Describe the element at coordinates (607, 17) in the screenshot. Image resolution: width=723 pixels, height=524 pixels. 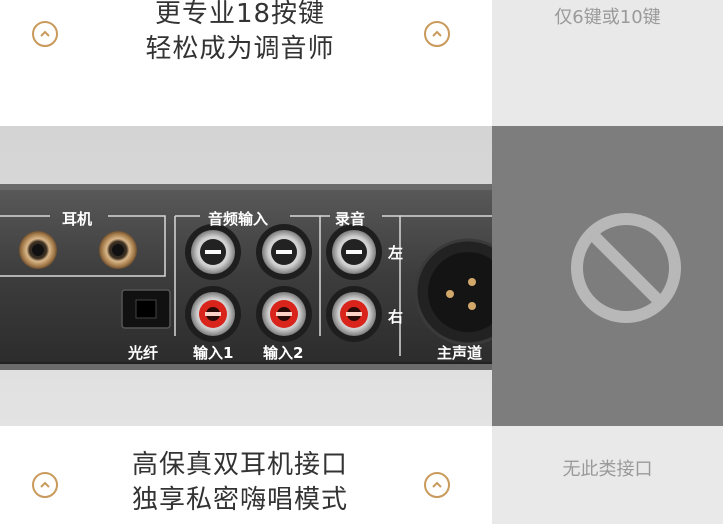
I see `comparison-text-top: 仅6键或10键` at that location.